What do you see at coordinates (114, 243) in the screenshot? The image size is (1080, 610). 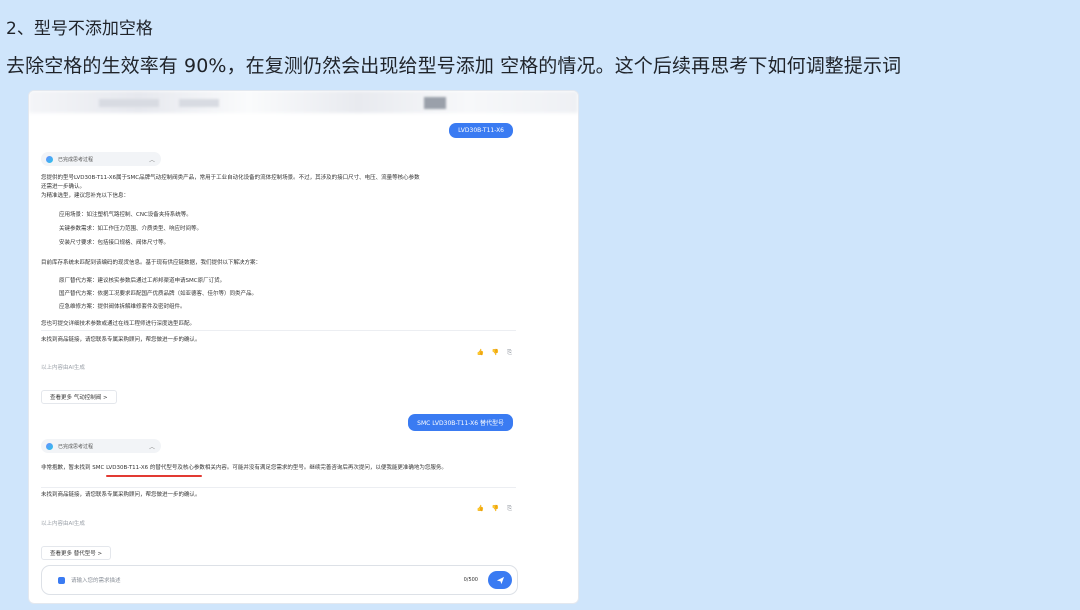 I see `answer-bullet: 安装尺寸要求：包括接口规格、阀体尺寸等。` at bounding box center [114, 243].